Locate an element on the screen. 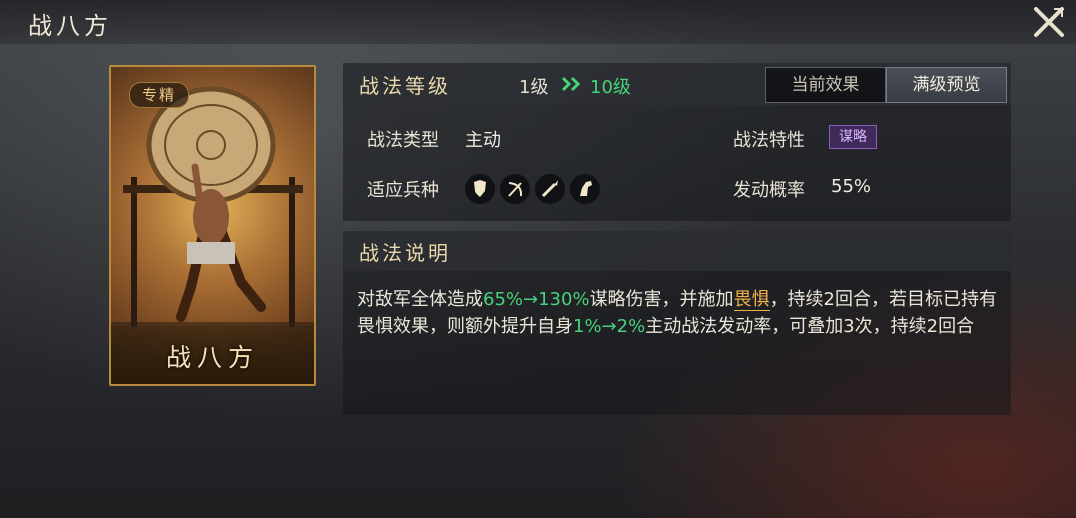  skill-card: 专精 战八方 is located at coordinates (212, 225).